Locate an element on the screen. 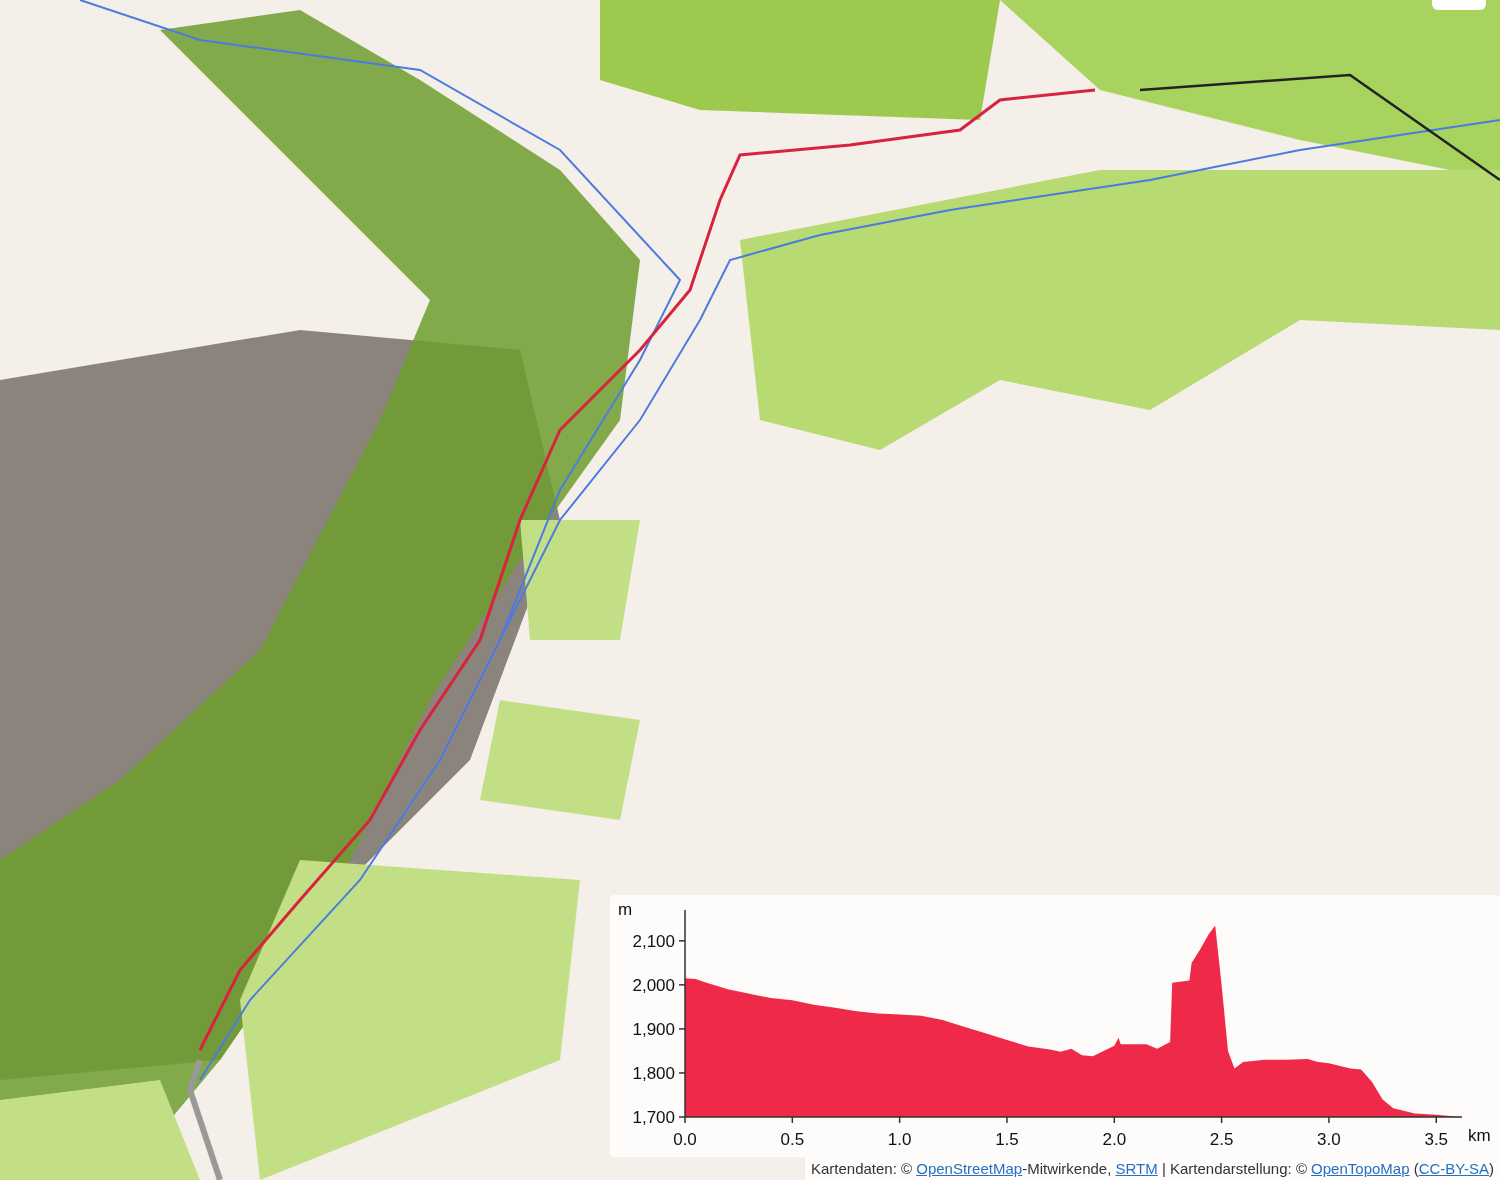  x-tick-label: 1.0 is located at coordinates (899, 1139).